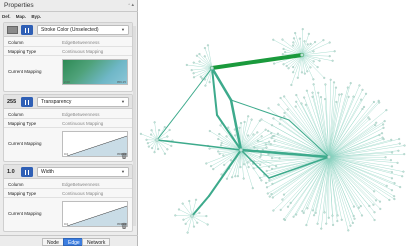 The image size is (408, 247). What do you see at coordinates (96, 242) in the screenshot?
I see `tab-network: Network` at bounding box center [96, 242].